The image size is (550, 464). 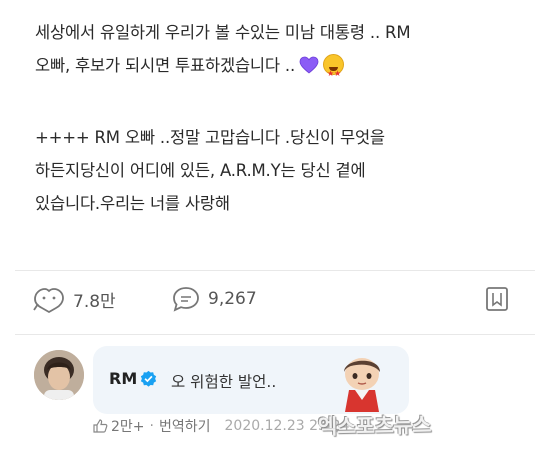 I want to click on reply-meta: 2만+ · 번역하기 2020.12.23 23:24, so click(x=220, y=426).